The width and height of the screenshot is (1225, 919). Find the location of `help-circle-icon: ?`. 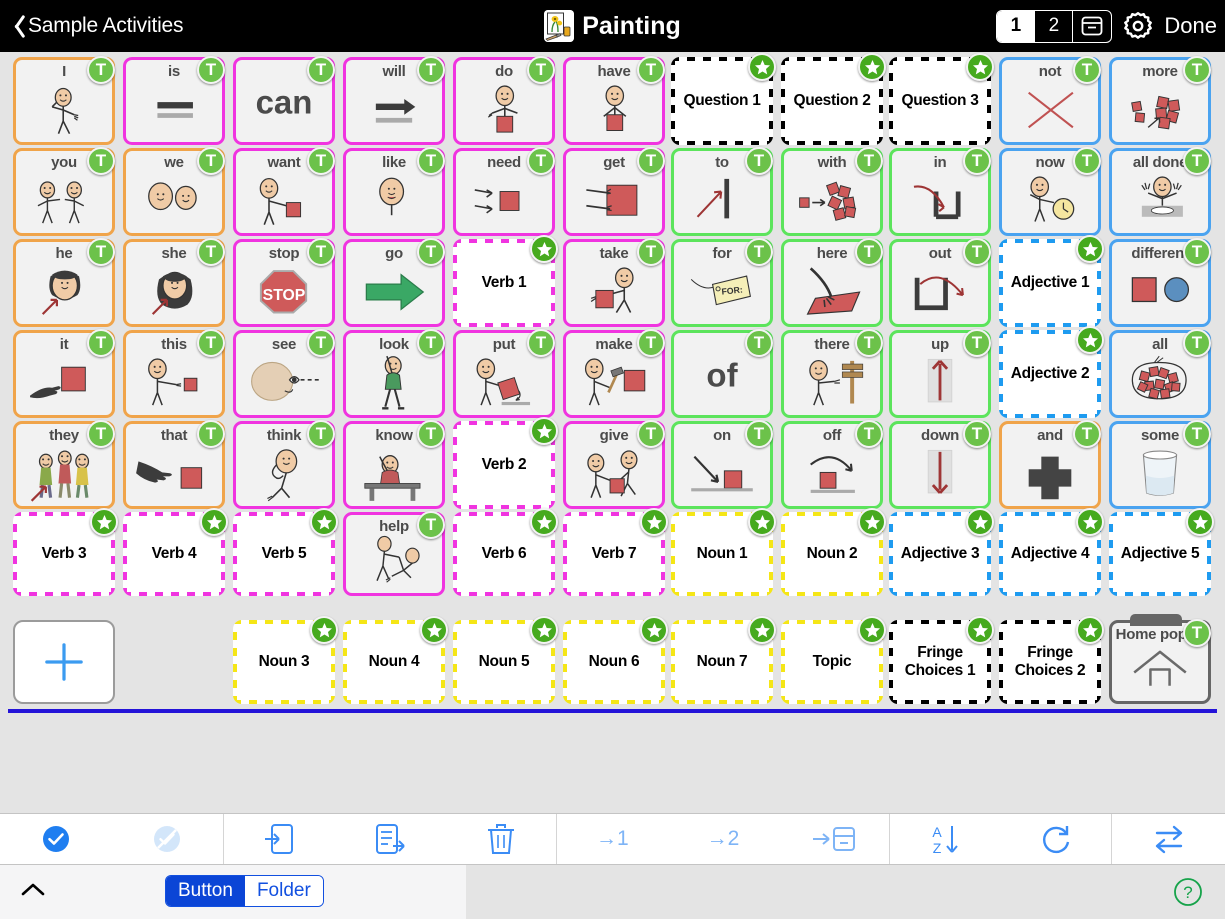

help-circle-icon: ? is located at coordinates (1188, 892).